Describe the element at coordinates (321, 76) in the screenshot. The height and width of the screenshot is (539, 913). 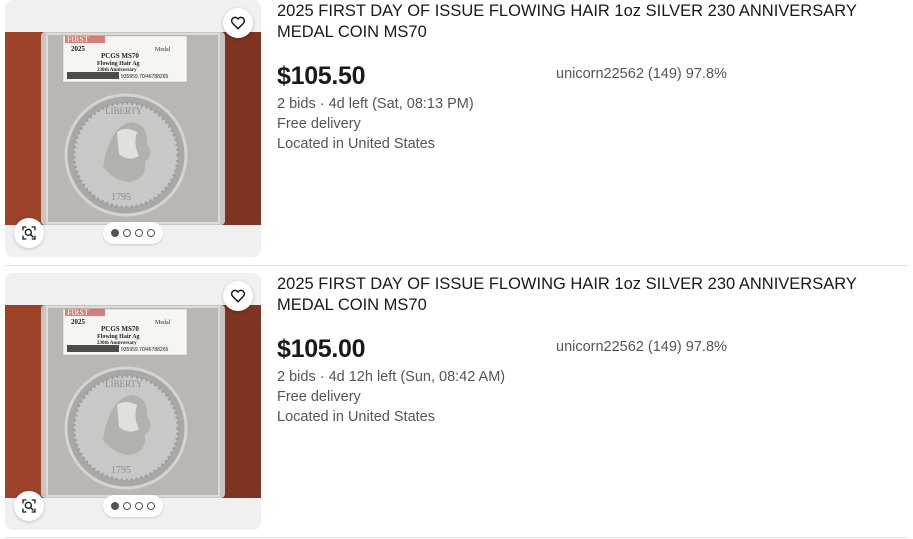
I see `item-price: $105.50` at that location.